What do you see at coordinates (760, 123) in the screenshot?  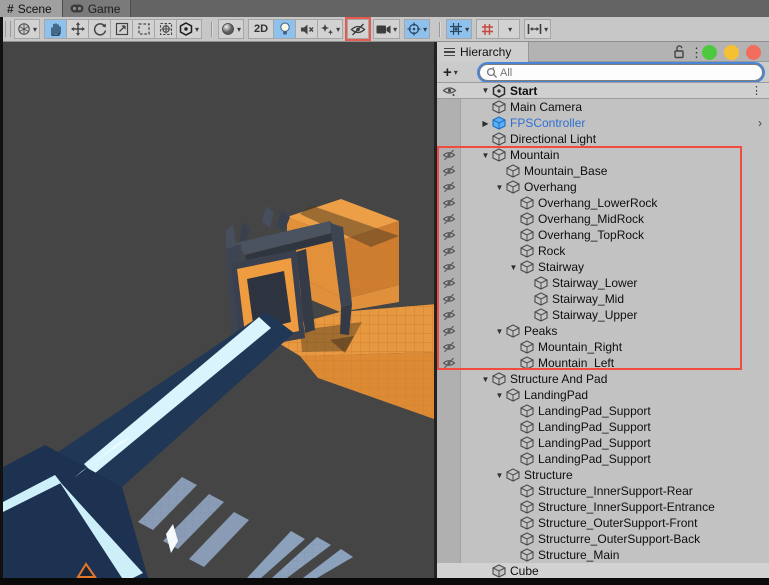 I see `prefab-open-chevron-icon: ›` at bounding box center [760, 123].